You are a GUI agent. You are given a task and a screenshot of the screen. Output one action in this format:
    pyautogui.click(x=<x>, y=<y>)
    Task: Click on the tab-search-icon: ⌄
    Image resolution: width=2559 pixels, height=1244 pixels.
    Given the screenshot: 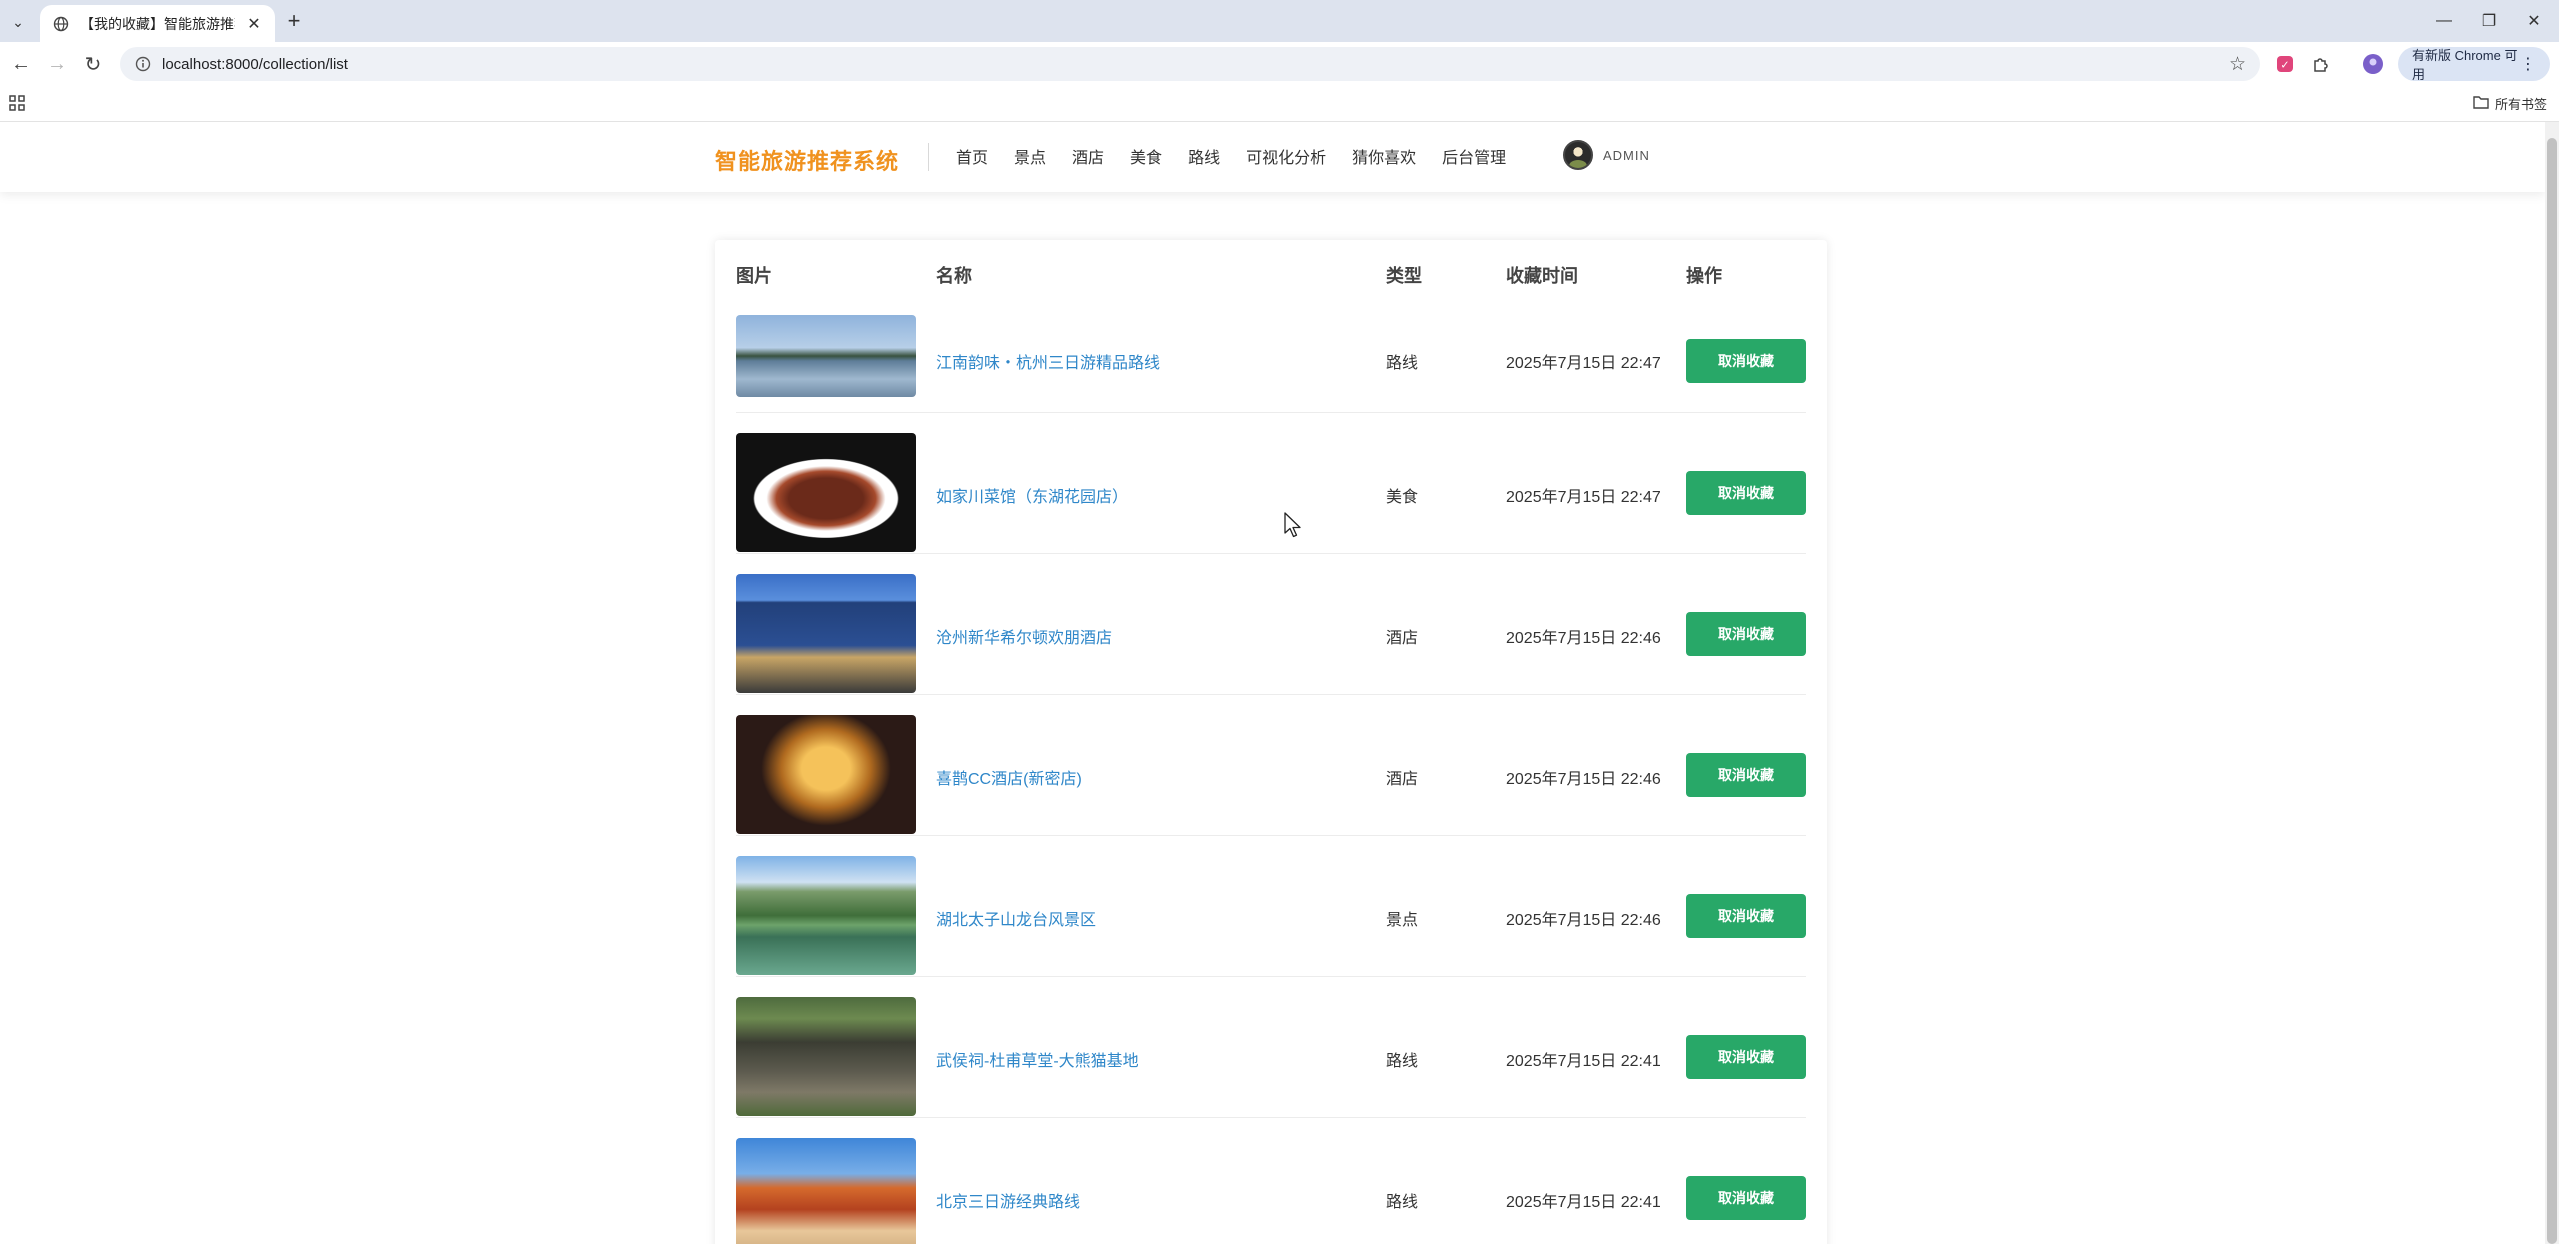 What is the action you would take?
    pyautogui.click(x=18, y=22)
    